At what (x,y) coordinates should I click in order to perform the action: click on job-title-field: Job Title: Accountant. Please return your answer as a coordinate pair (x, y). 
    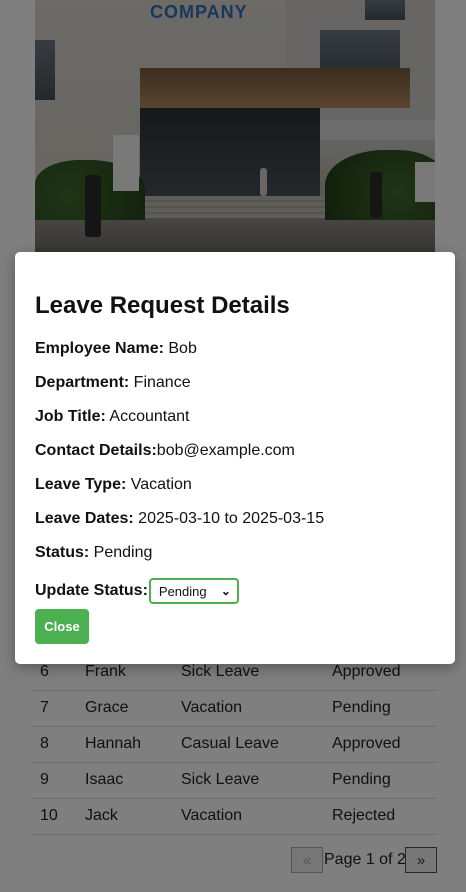
    Looking at the image, I should click on (112, 416).